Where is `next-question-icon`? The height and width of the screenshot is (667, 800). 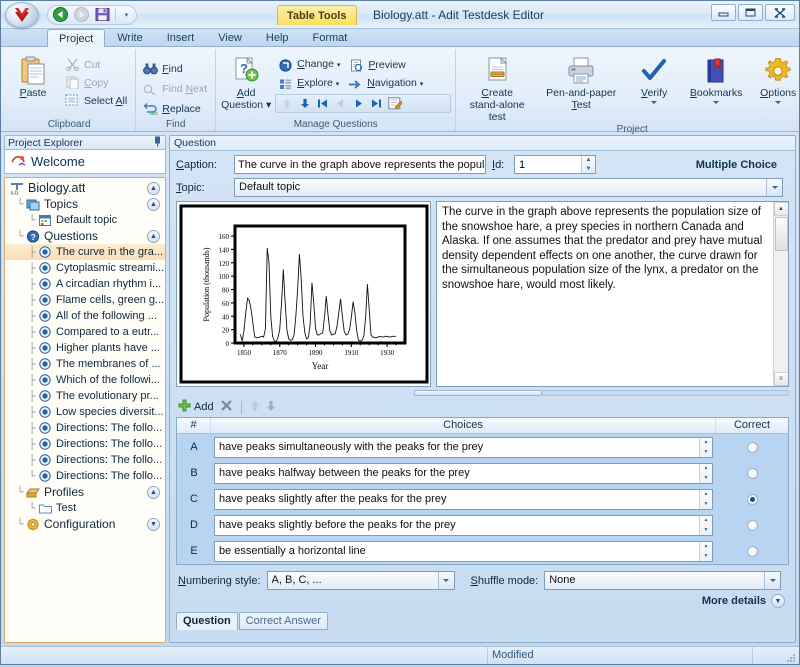
next-question-icon is located at coordinates (358, 103).